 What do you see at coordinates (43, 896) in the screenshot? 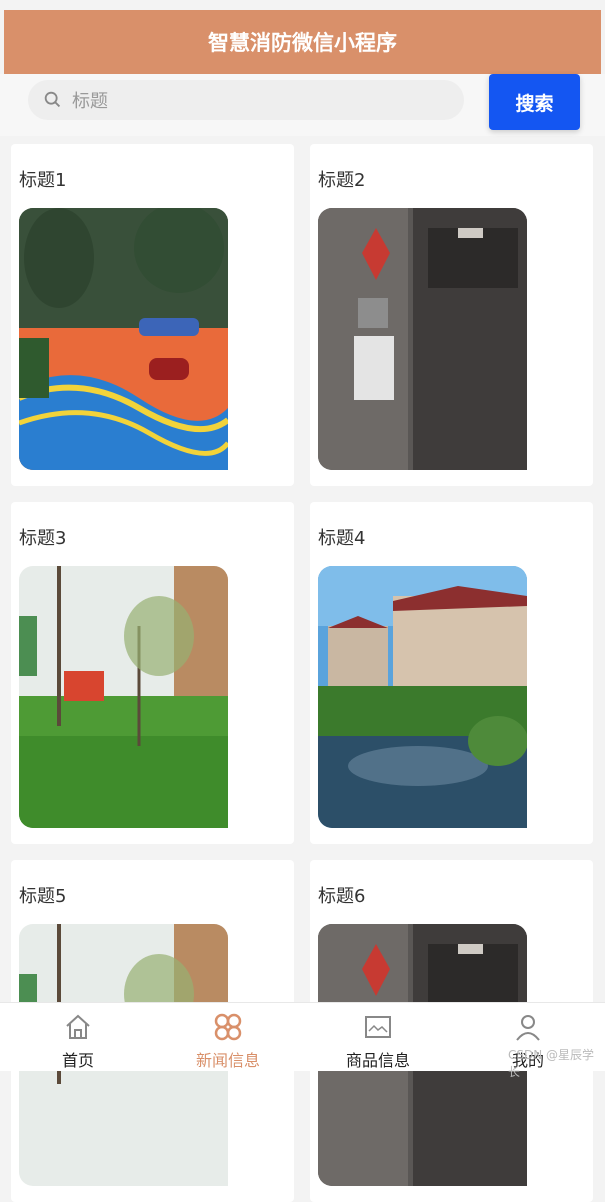
I see `card-title: 标题5` at bounding box center [43, 896].